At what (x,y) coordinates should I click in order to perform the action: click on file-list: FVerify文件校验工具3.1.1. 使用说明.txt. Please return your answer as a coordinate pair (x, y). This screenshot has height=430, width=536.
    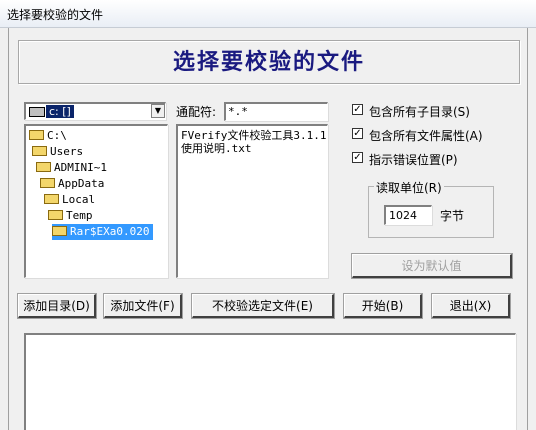
    Looking at the image, I should click on (252, 201).